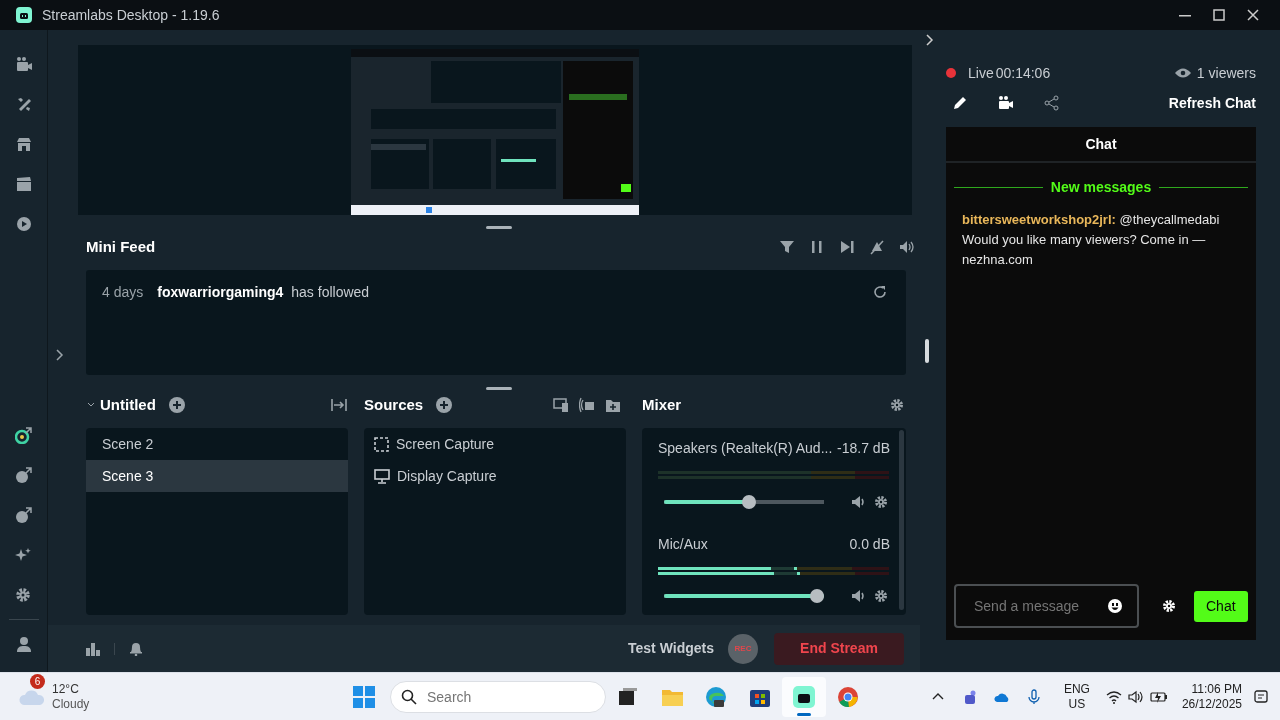  I want to click on chrome-icon, so click(848, 696).